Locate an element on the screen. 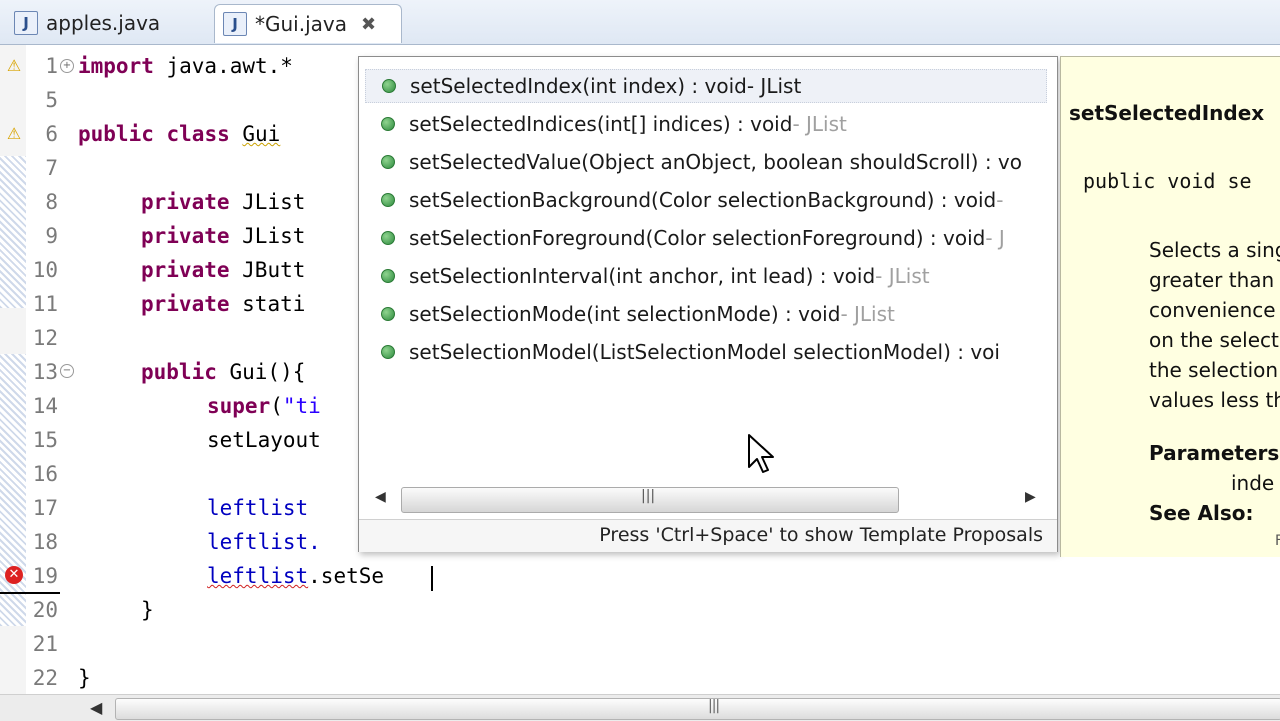  code-line: super("ti is located at coordinates (264, 406).